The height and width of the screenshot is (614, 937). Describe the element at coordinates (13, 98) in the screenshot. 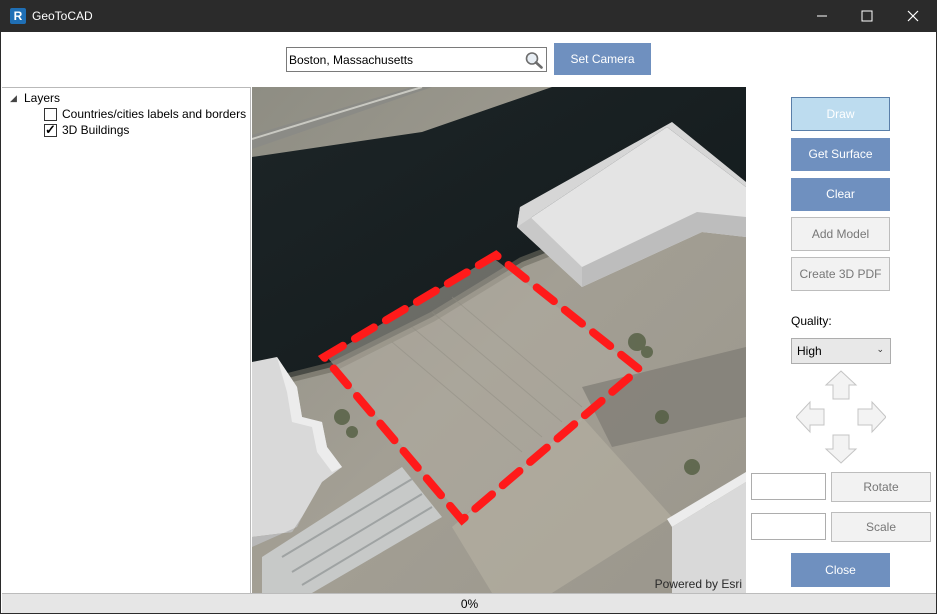

I see `tree-expand-icon: ◢` at that location.